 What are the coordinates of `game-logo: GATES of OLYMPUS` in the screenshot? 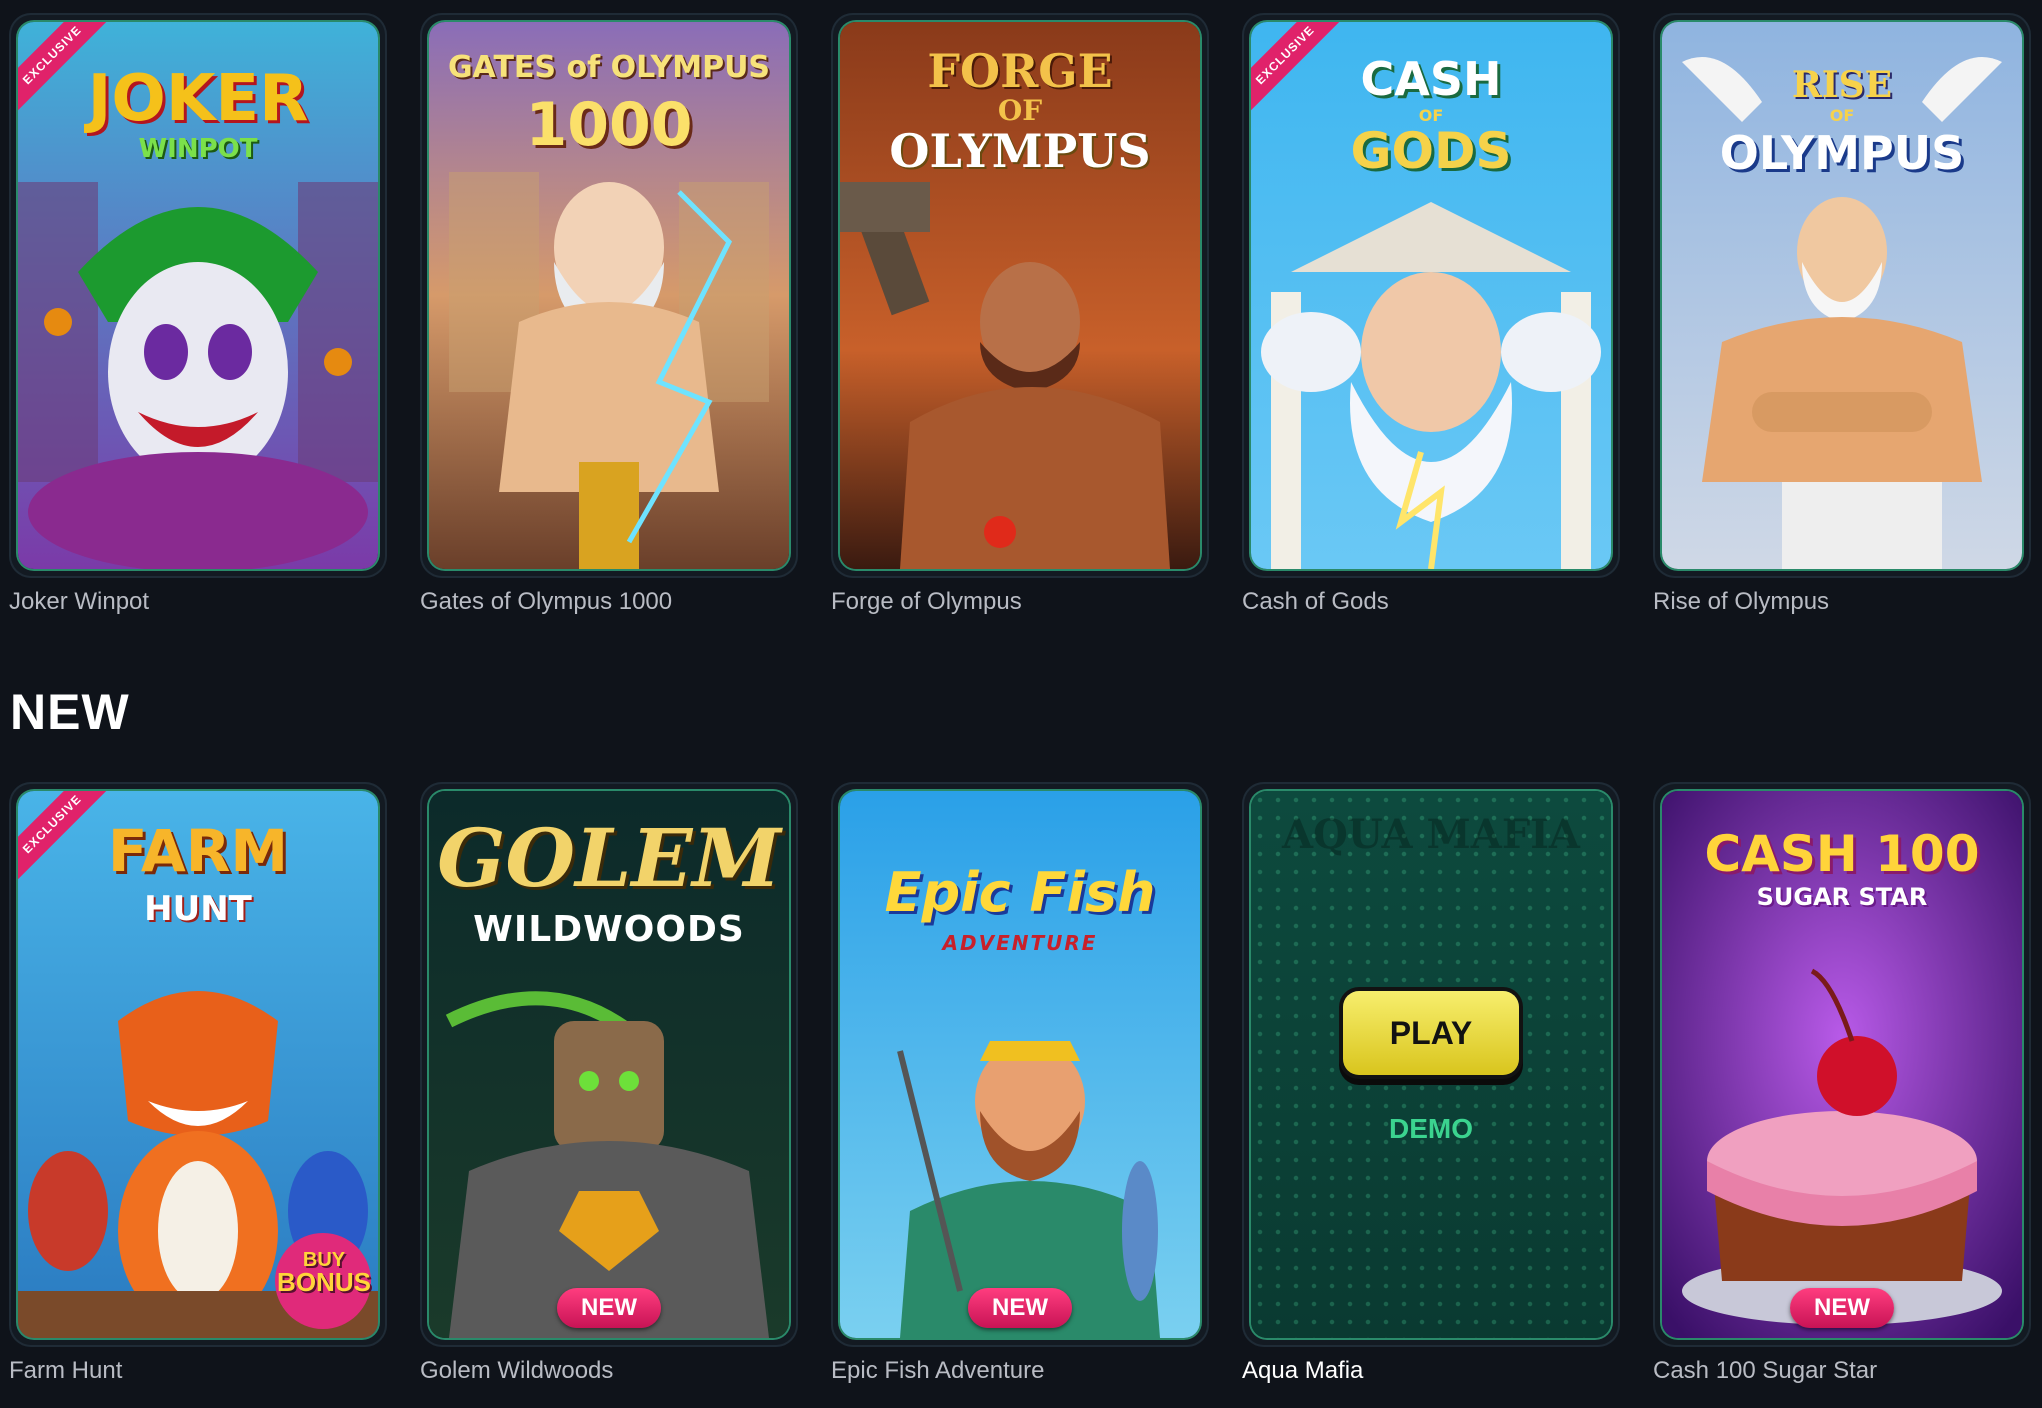 It's located at (609, 67).